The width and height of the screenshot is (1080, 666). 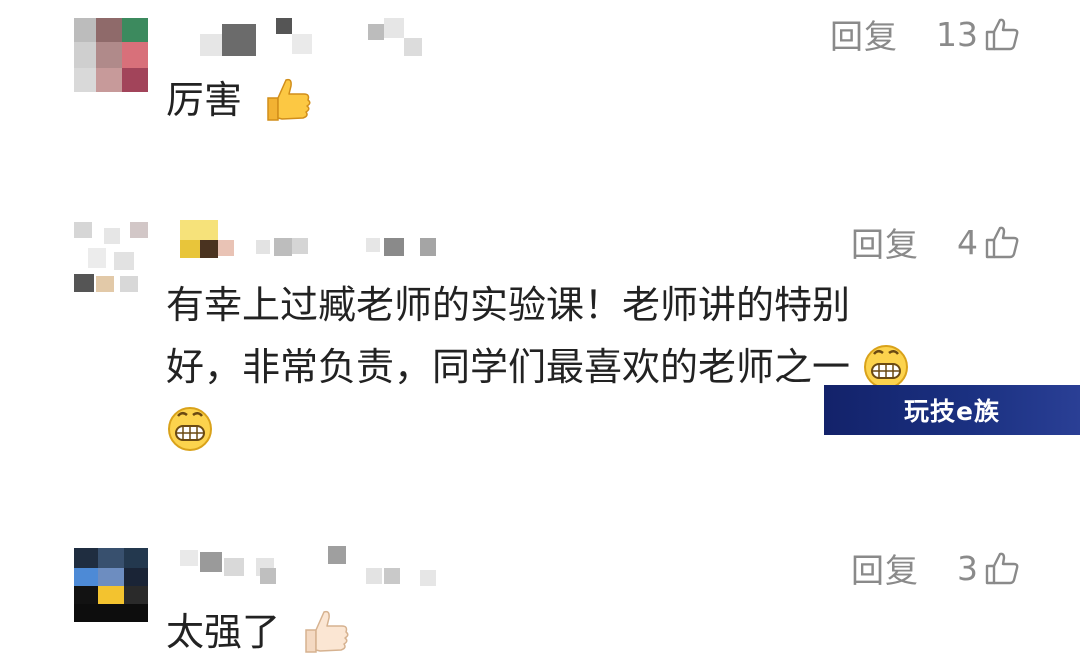 I want to click on comment-text-line: 好，非常负责，同学们最喜欢的老师之一, so click(x=508, y=367).